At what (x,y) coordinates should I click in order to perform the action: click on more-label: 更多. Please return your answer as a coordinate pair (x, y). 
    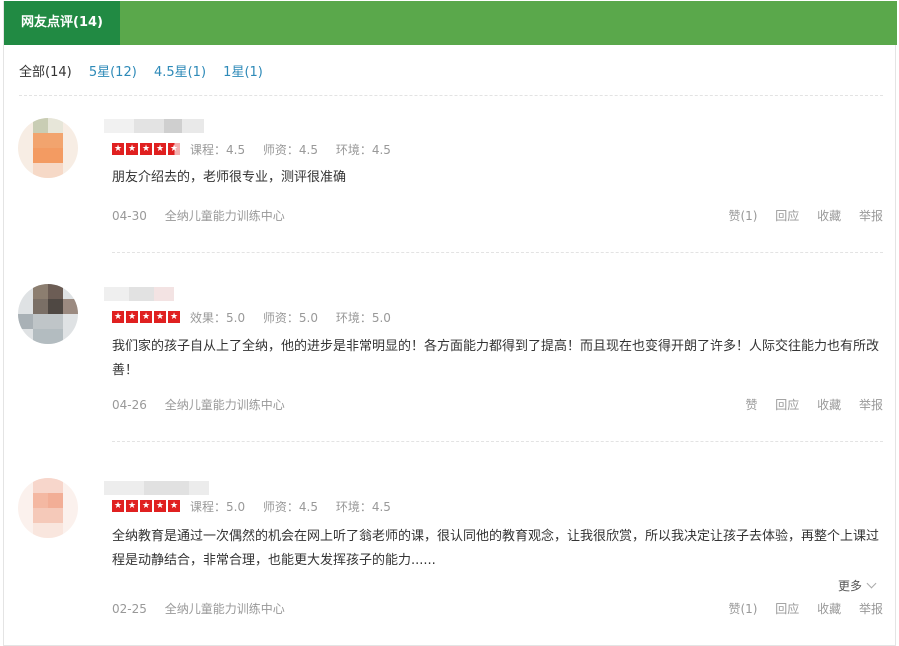
    Looking at the image, I should click on (849, 586).